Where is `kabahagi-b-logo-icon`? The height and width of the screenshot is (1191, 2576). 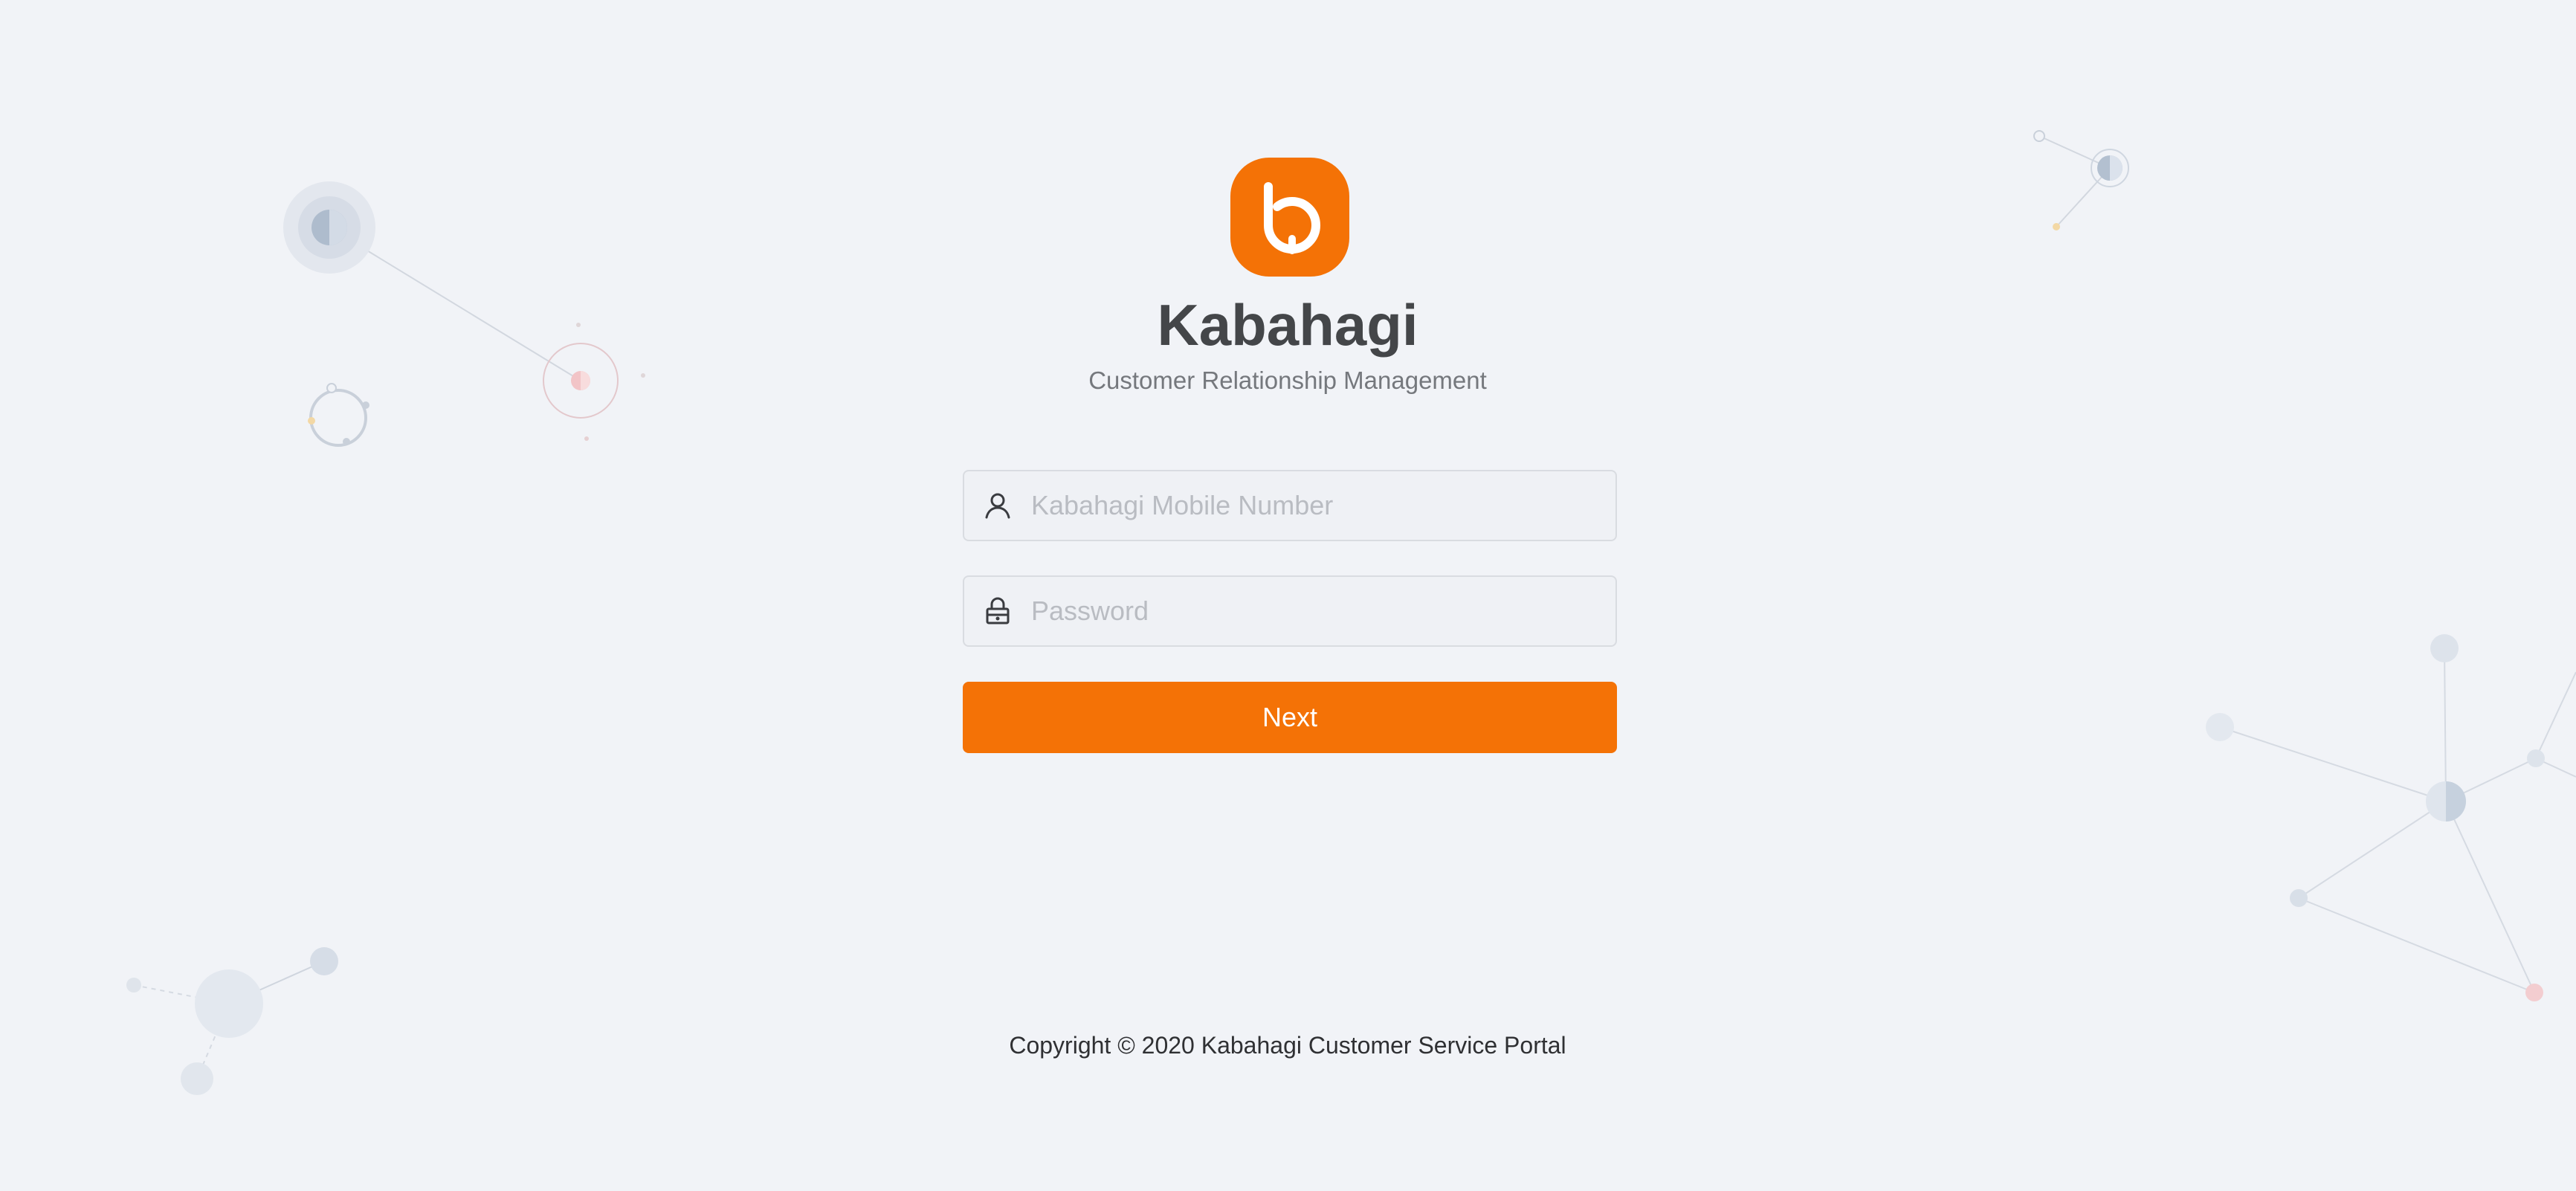 kabahagi-b-logo-icon is located at coordinates (1292, 218).